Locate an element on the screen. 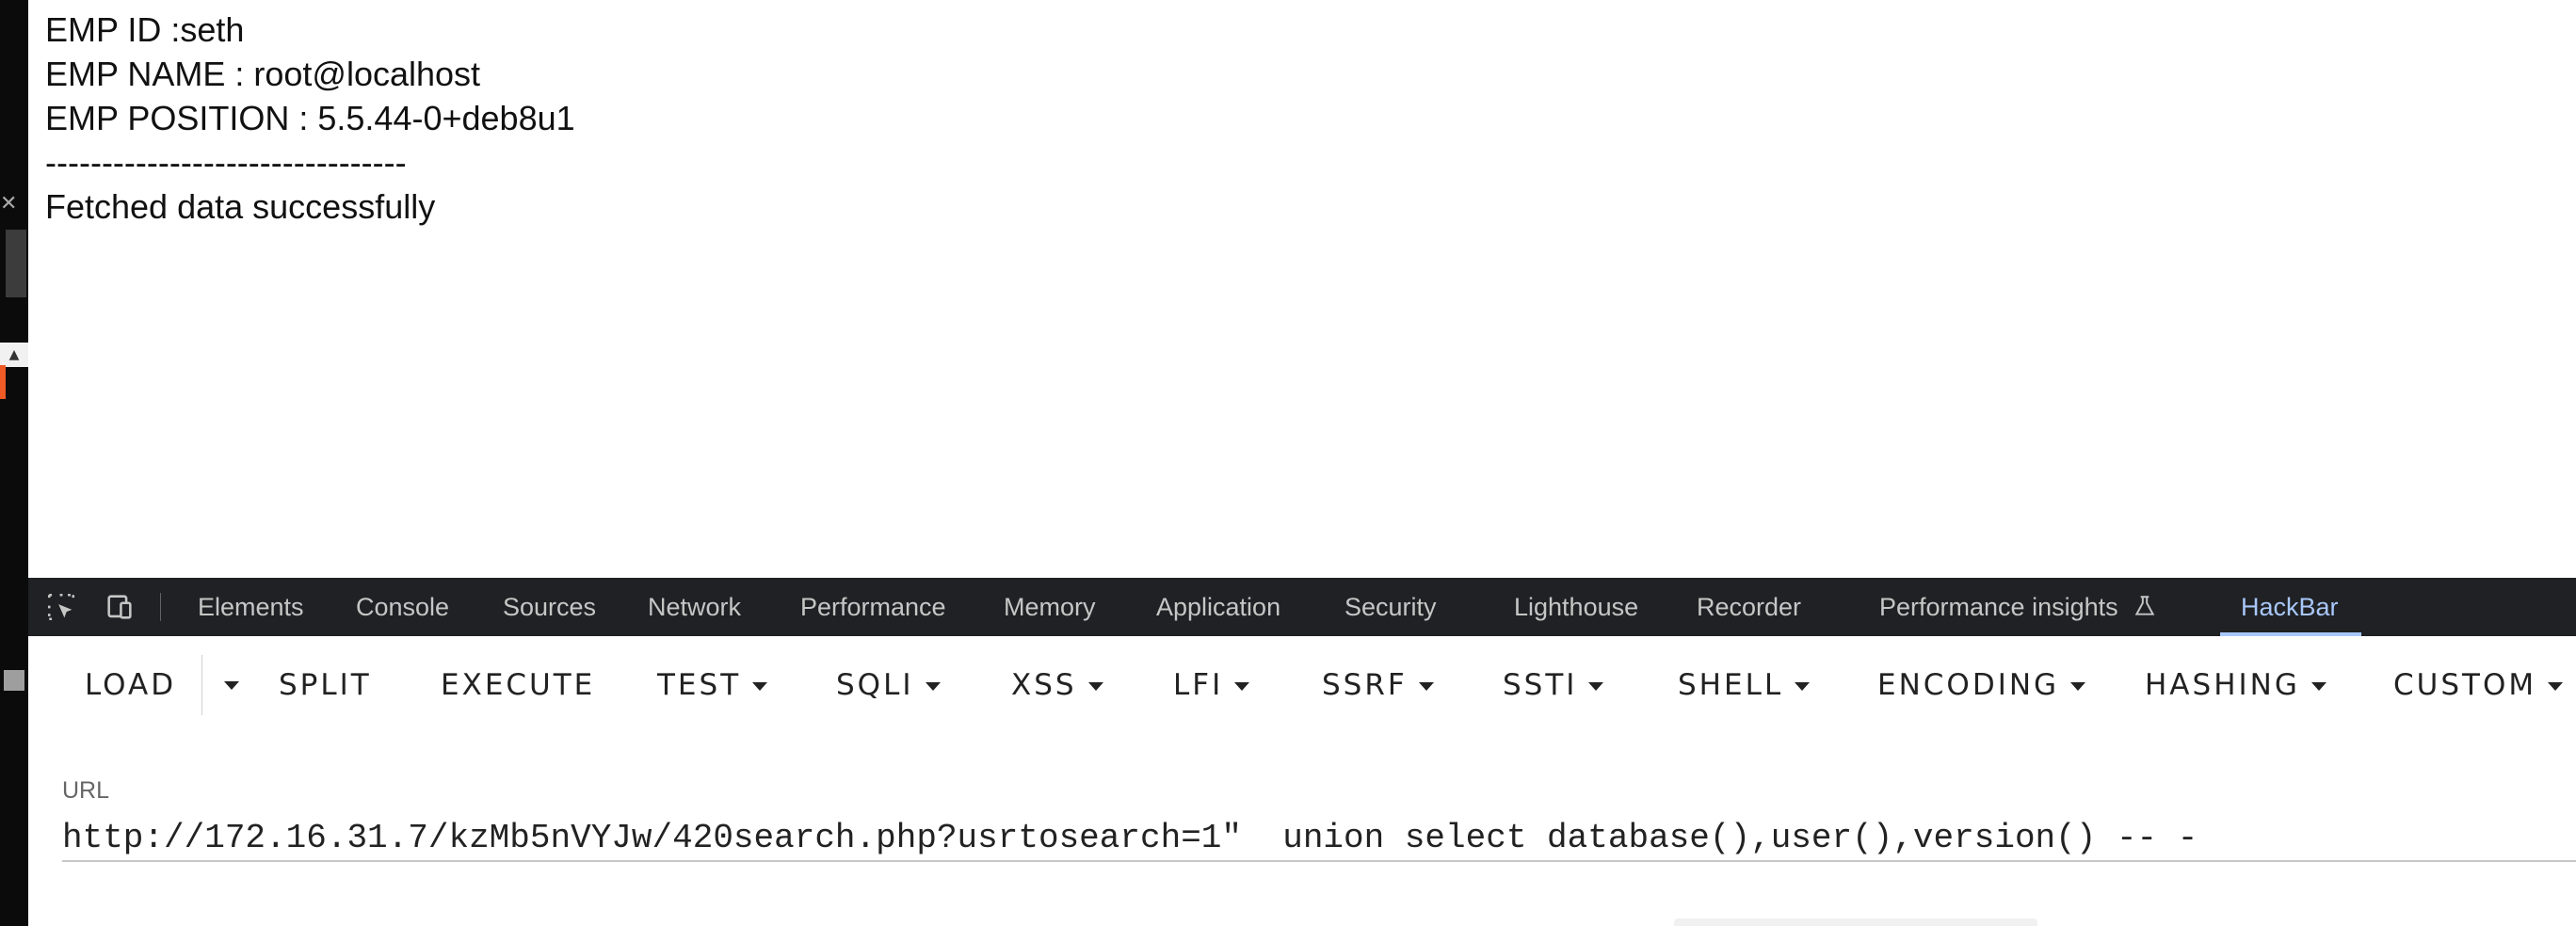 The height and width of the screenshot is (926, 2576). xss-label: XSS is located at coordinates (1044, 685).